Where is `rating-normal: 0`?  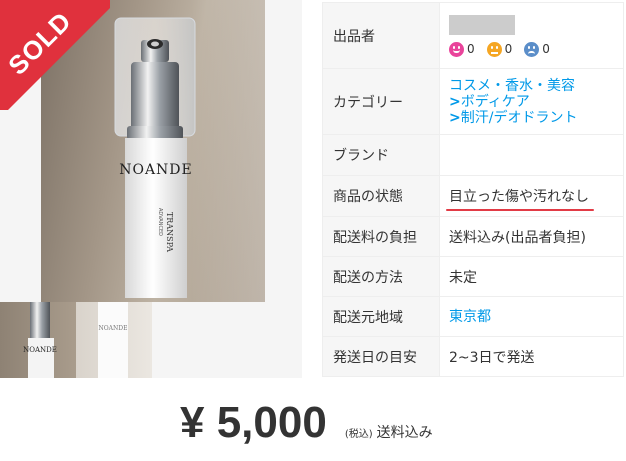
rating-normal: 0 is located at coordinates (499, 49).